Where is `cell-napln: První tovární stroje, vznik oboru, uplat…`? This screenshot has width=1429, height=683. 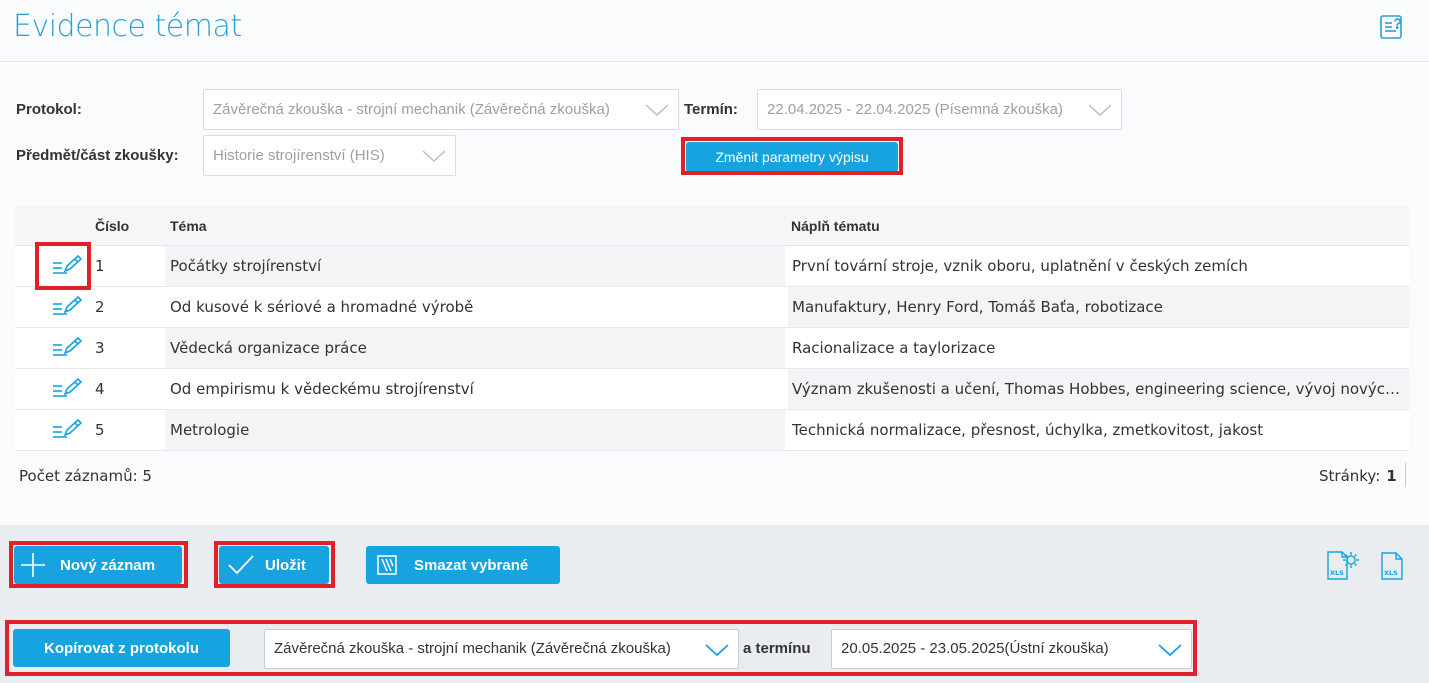 cell-napln: První tovární stroje, vznik oboru, uplat… is located at coordinates (1020, 266).